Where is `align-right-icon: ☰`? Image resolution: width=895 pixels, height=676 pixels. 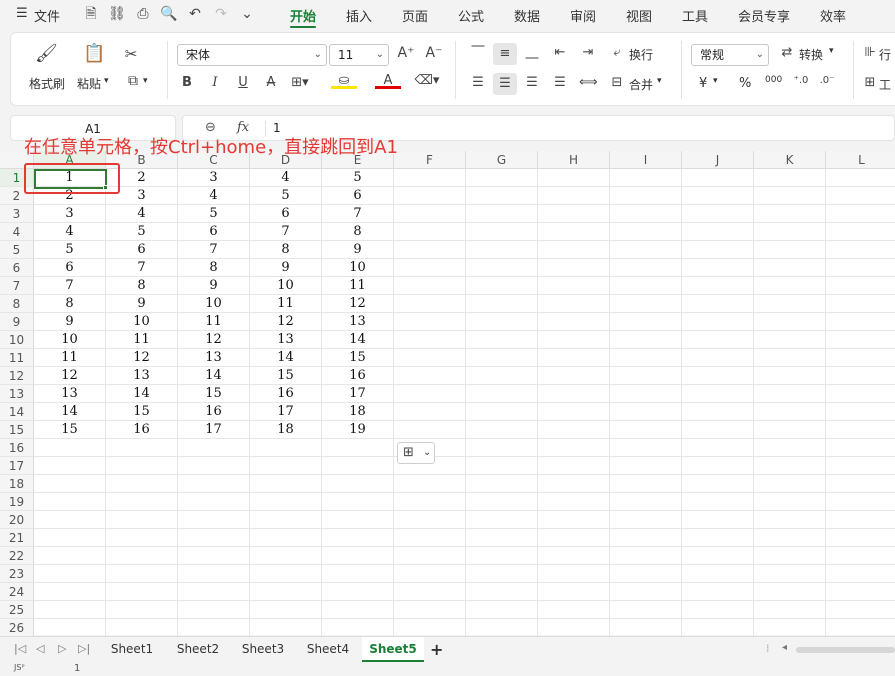 align-right-icon: ☰ is located at coordinates (532, 82).